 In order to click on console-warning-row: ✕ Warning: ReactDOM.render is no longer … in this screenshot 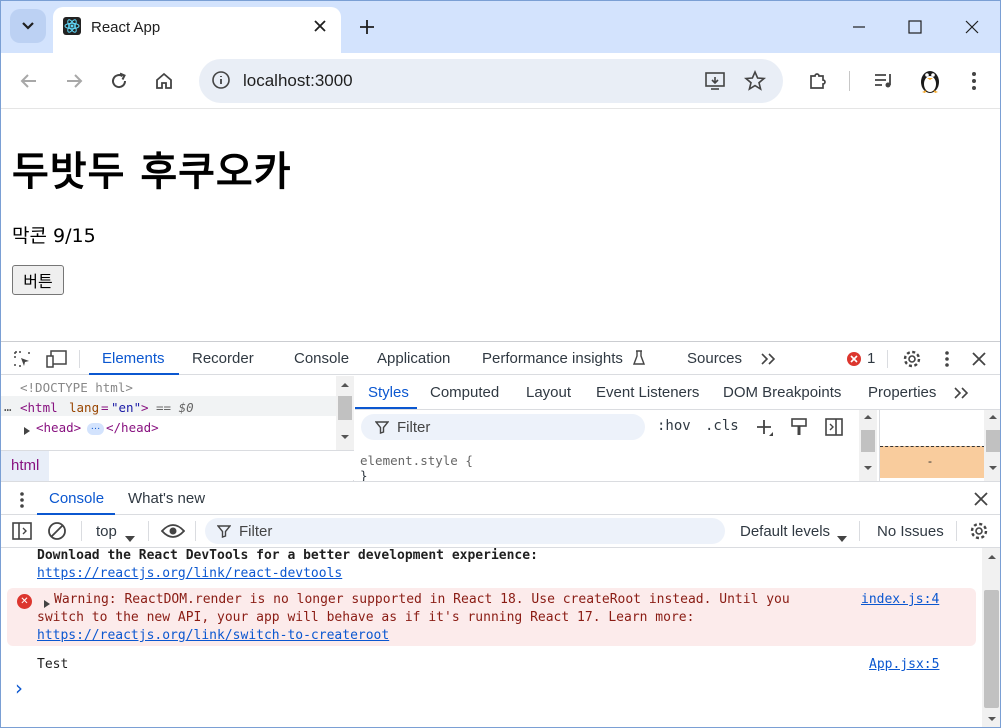, I will do `click(491, 617)`.